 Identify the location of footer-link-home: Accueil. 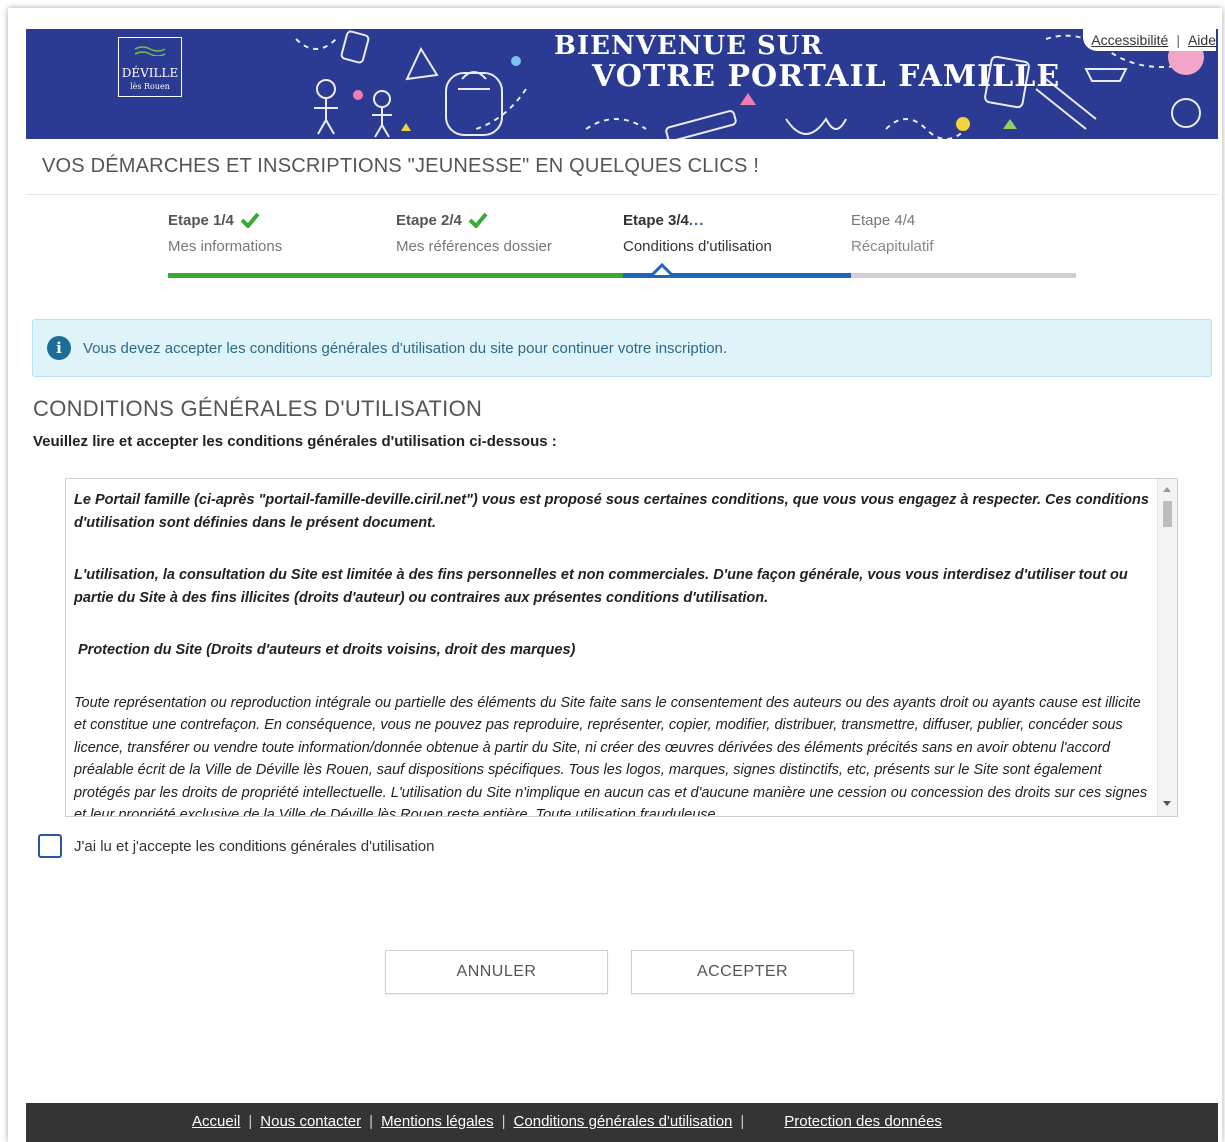
(216, 1121).